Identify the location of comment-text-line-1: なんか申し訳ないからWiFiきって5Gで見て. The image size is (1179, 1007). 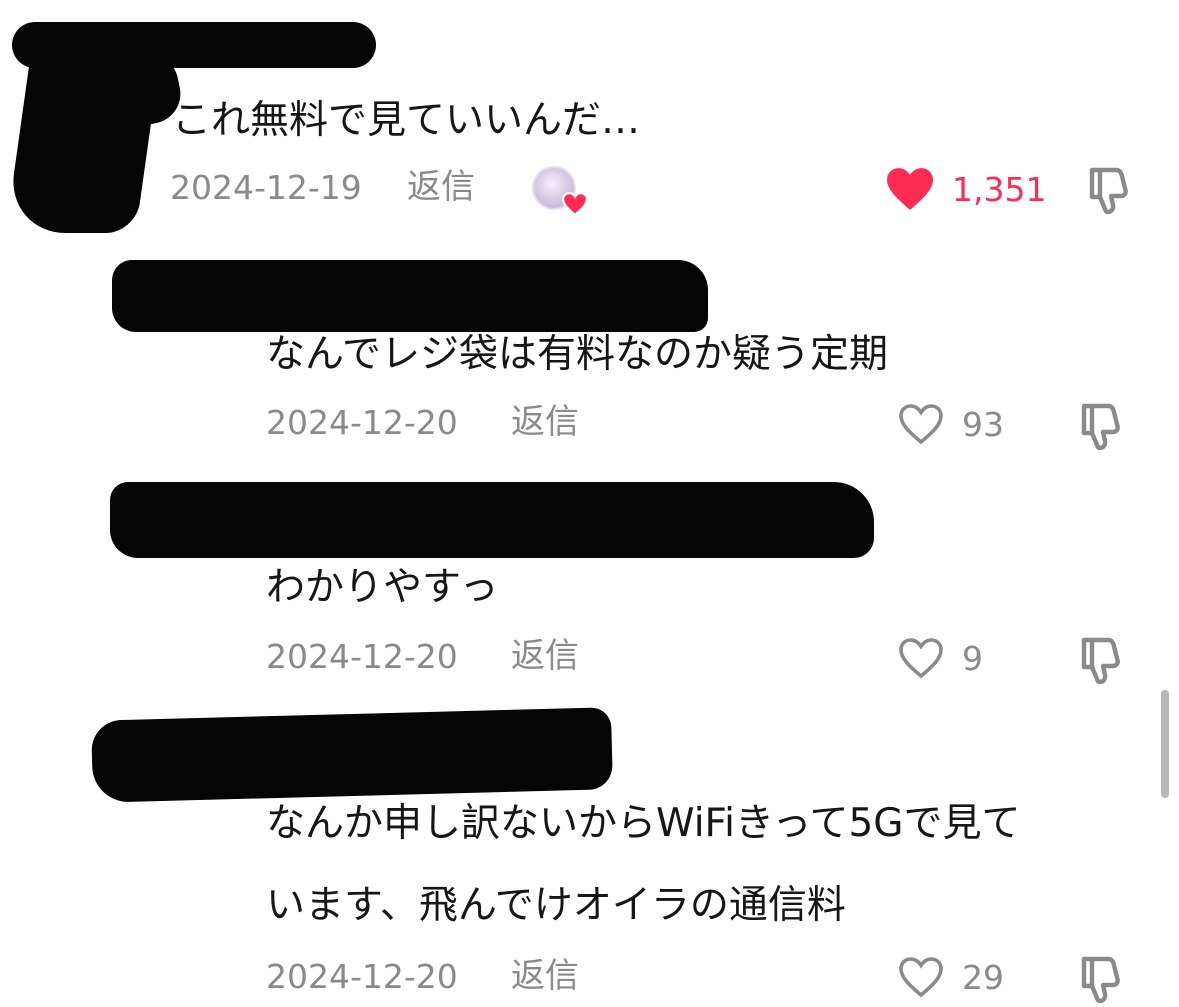
(643, 823).